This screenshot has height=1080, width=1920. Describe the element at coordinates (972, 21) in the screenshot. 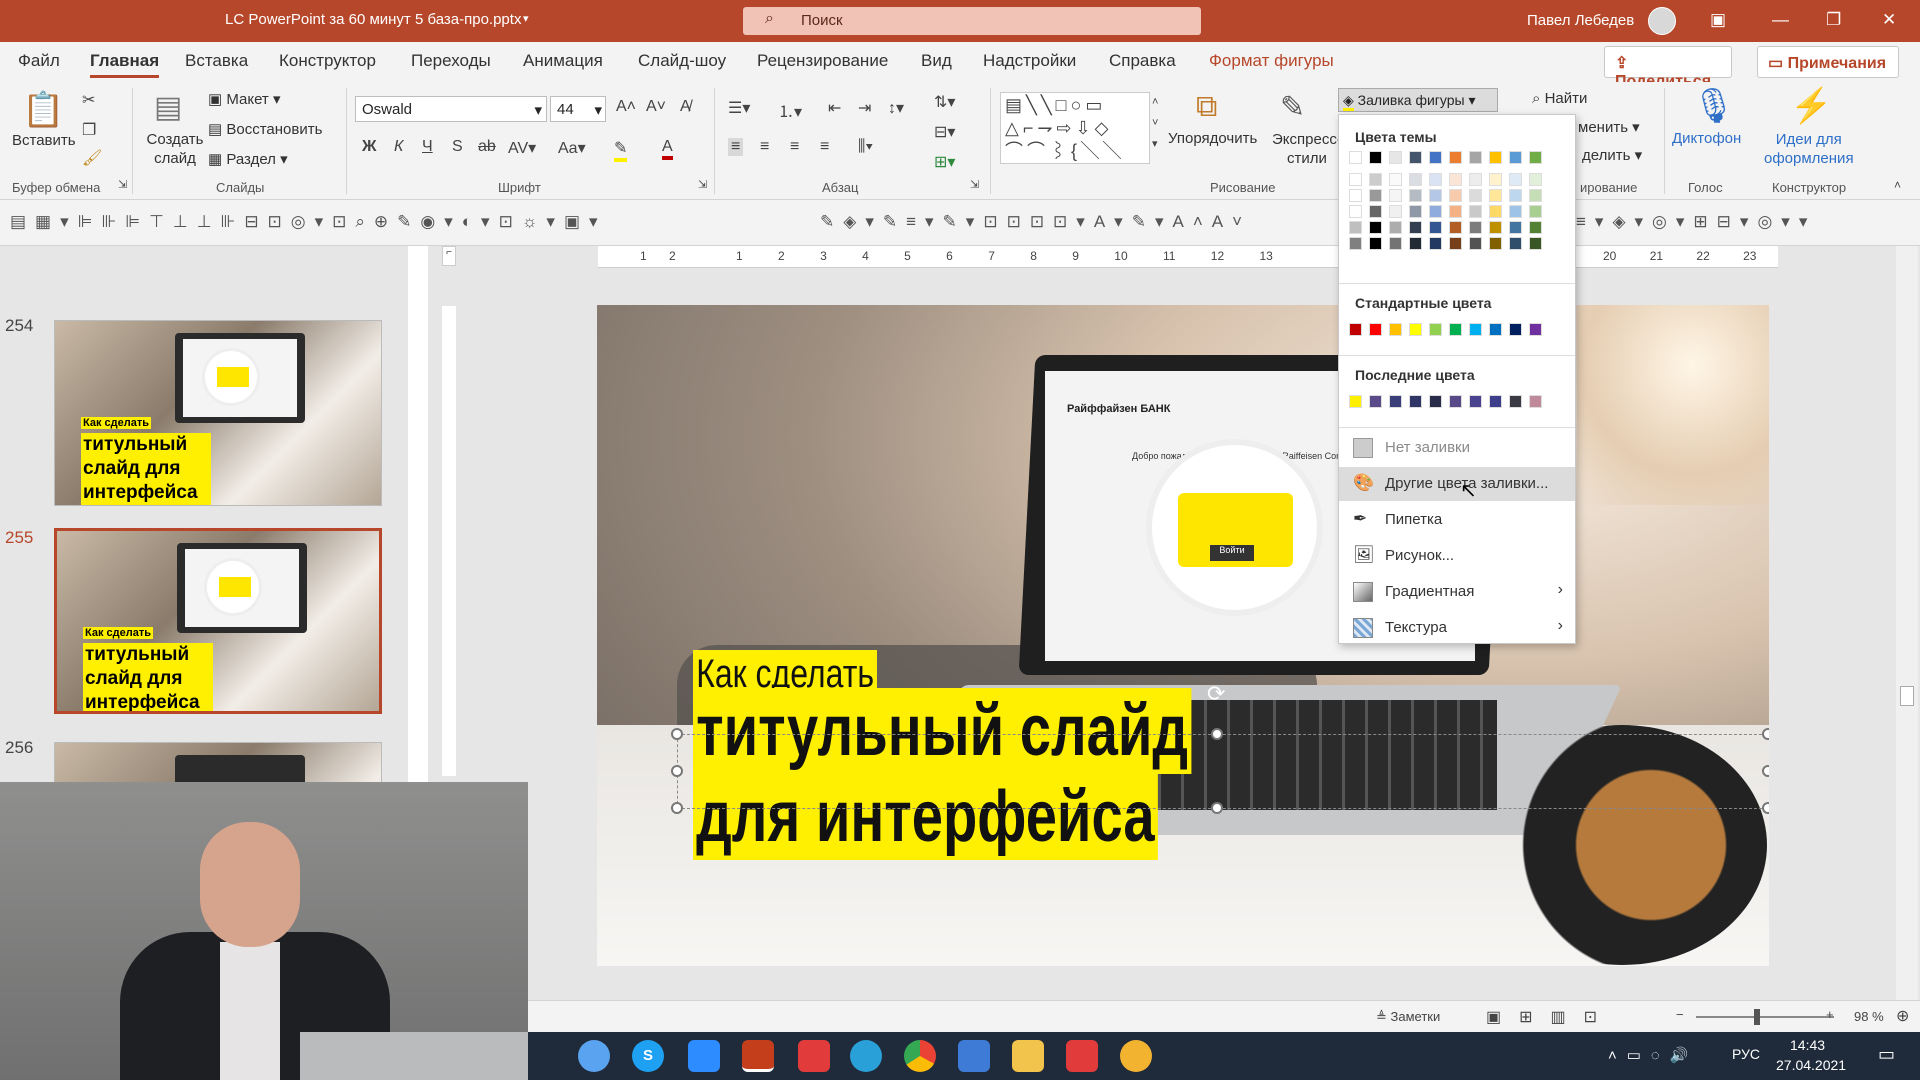

I see `search-box: ⌕ Поиск` at that location.